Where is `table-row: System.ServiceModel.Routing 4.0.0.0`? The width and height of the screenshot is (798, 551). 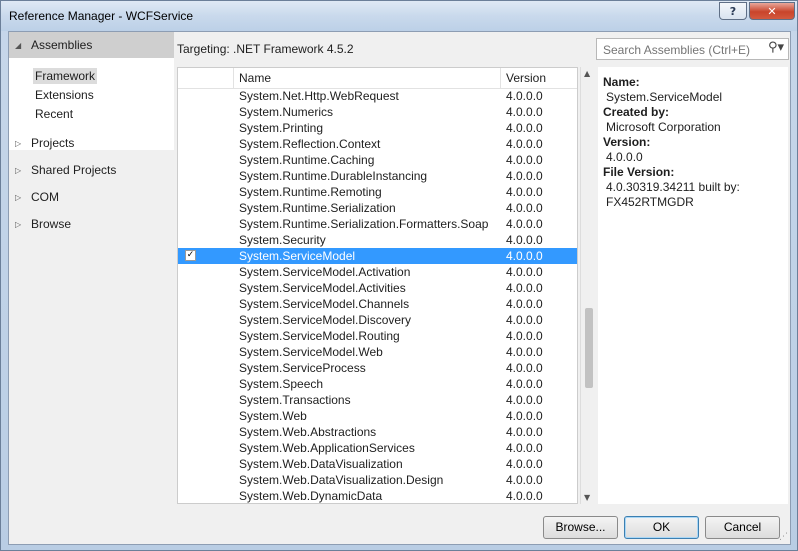
table-row: System.ServiceModel.Routing 4.0.0.0 is located at coordinates (377, 336).